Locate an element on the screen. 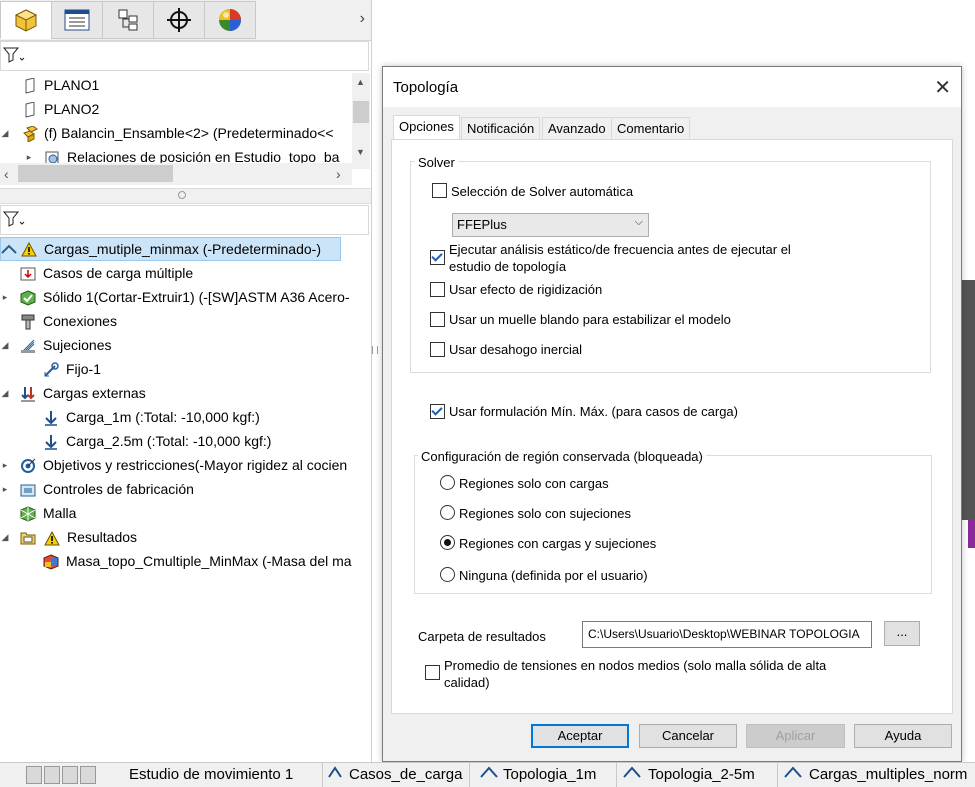  soft-spring-checkbox is located at coordinates (437, 319).